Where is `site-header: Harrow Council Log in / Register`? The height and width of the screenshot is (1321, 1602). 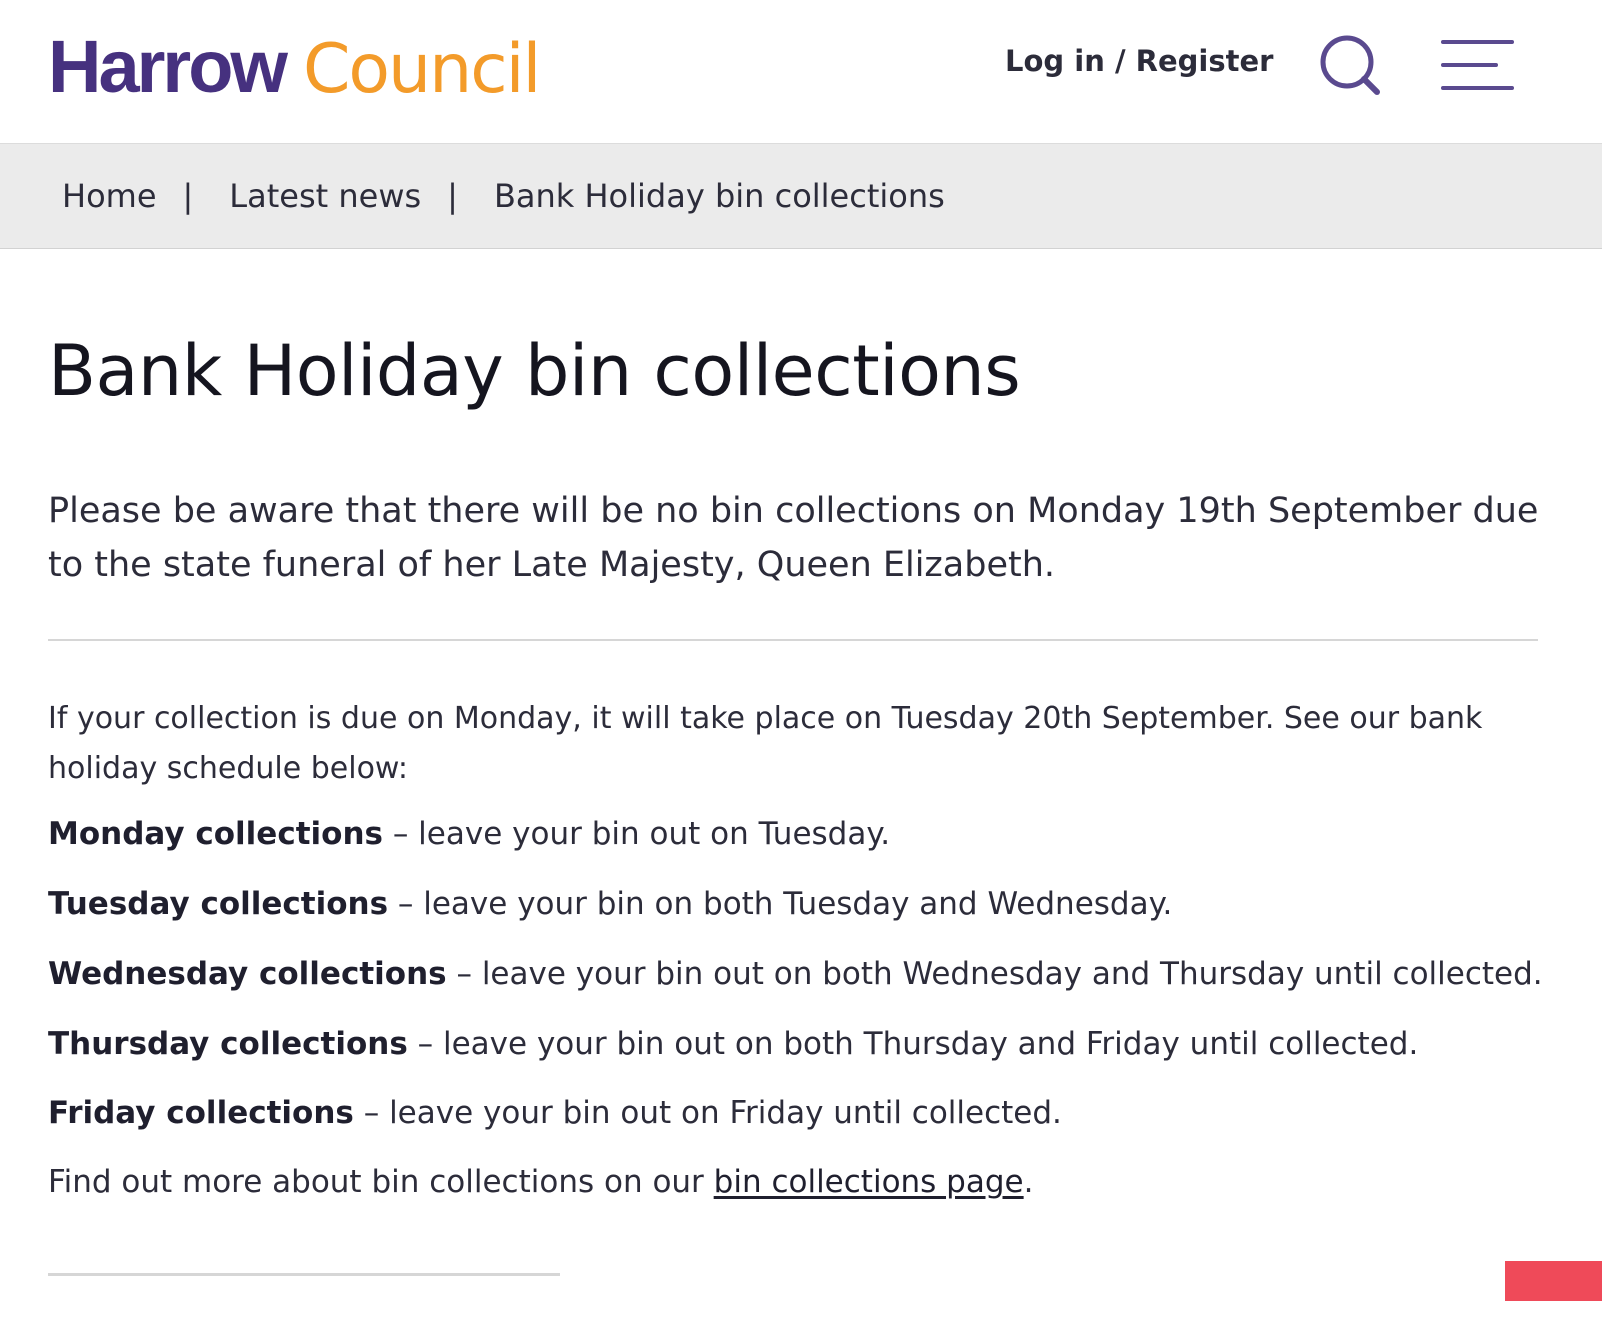 site-header: Harrow Council Log in / Register is located at coordinates (801, 71).